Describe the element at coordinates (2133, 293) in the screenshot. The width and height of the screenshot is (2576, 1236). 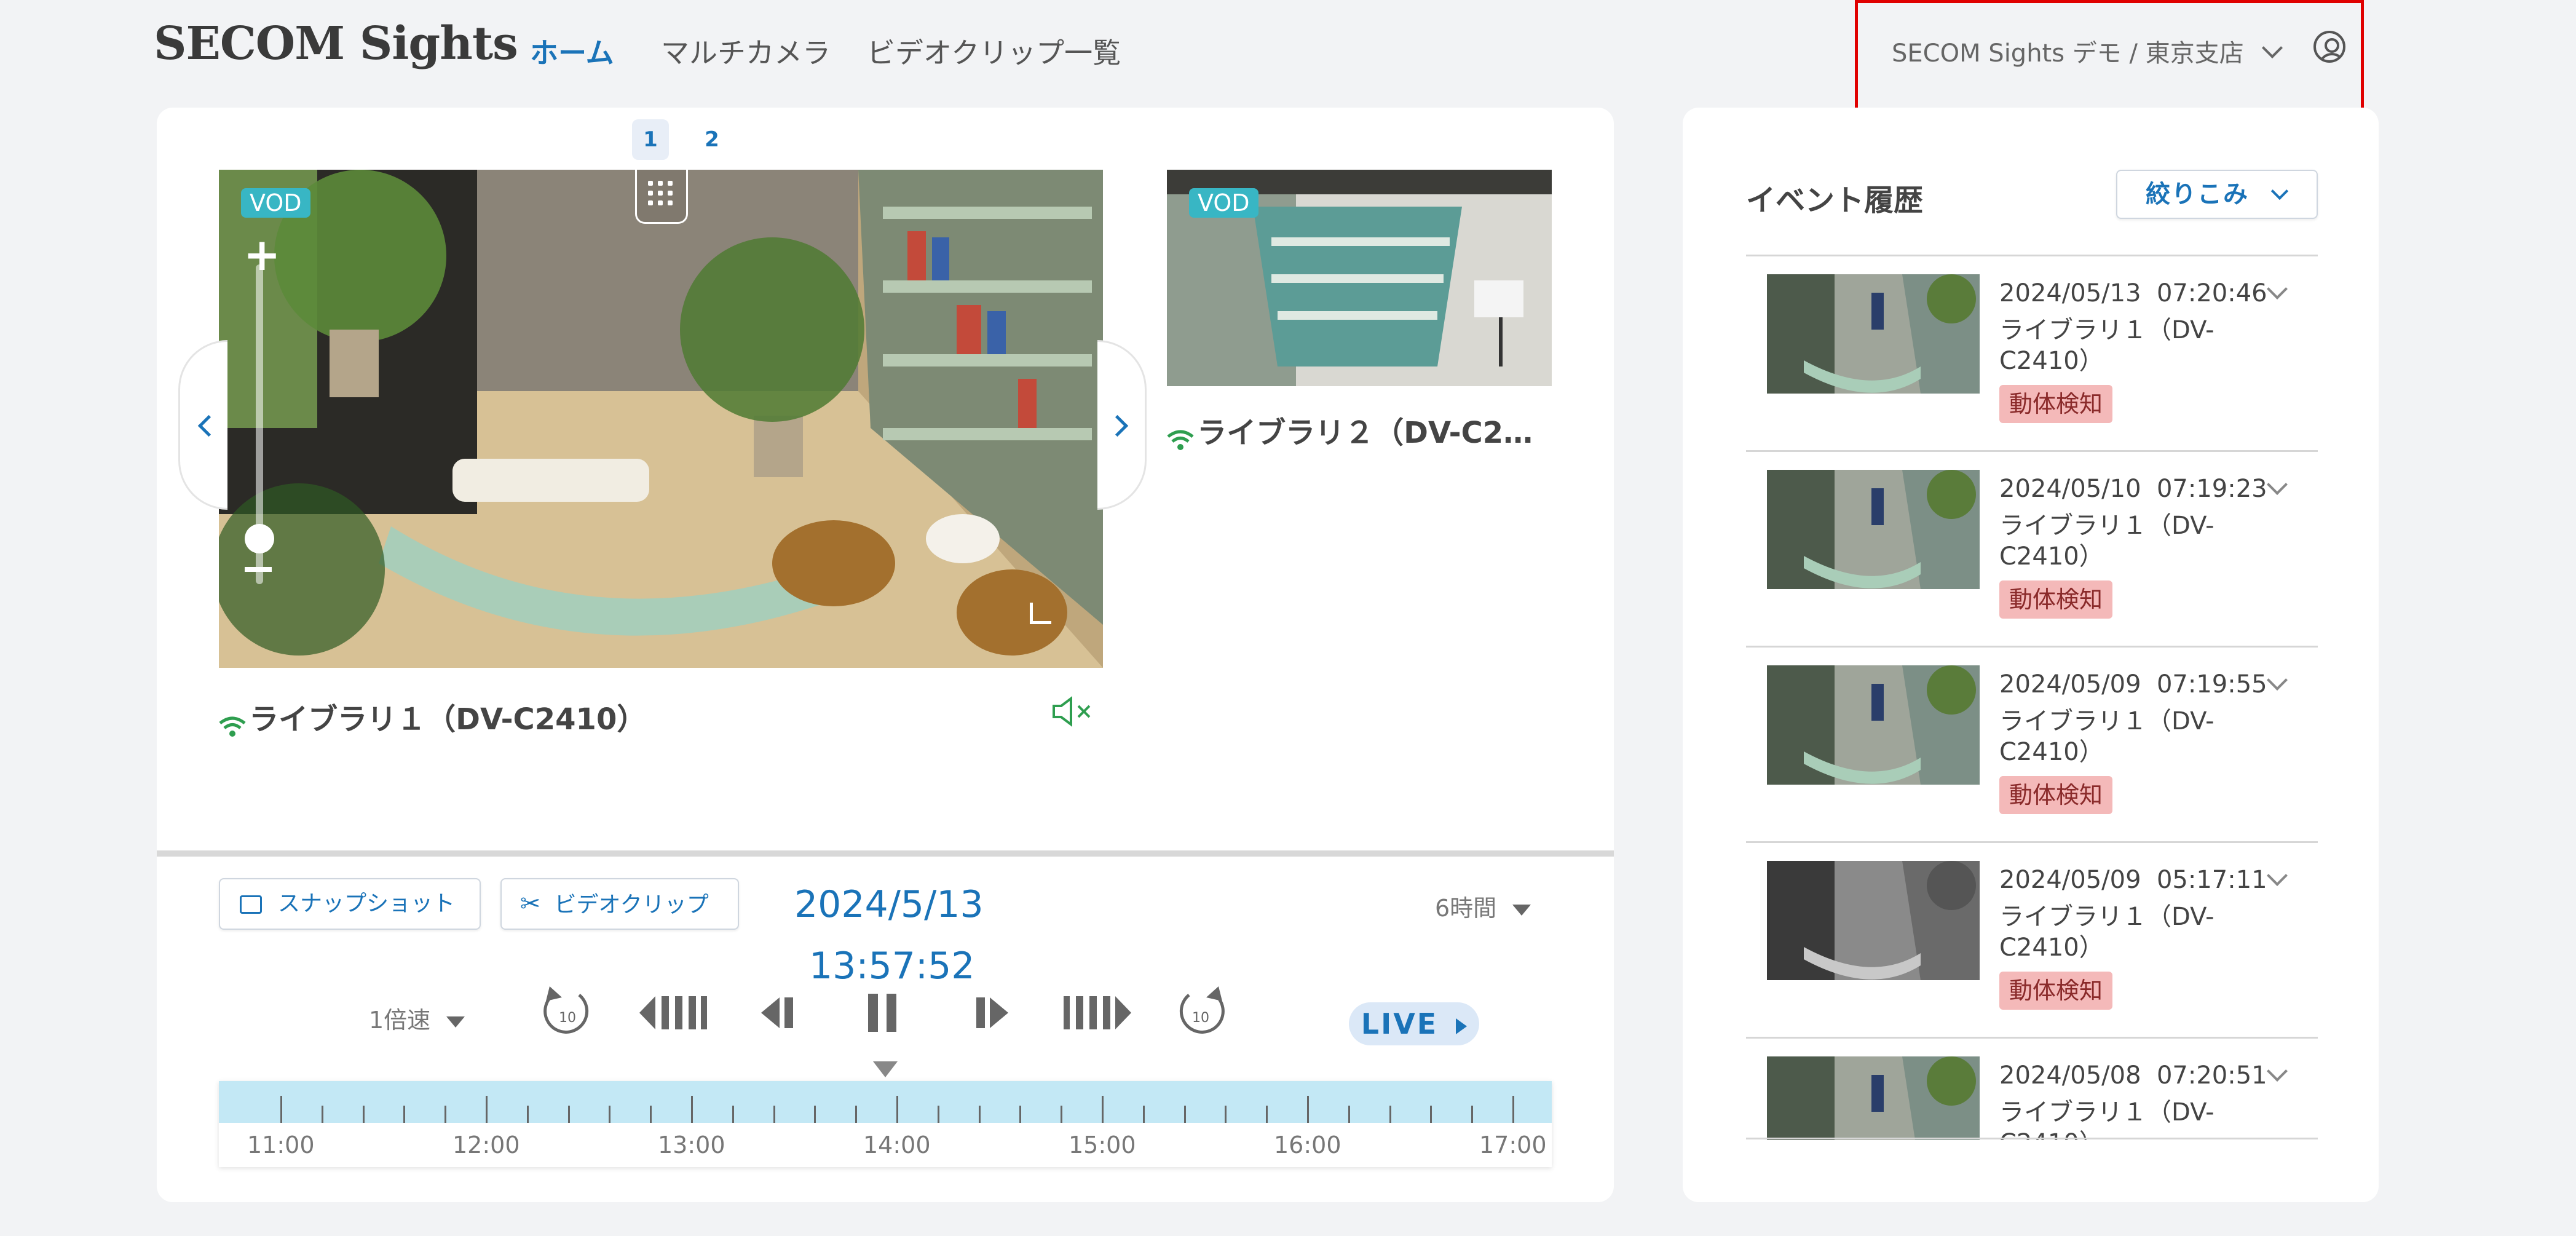
I see `event-datetime: 2024/05/13 07:20:46` at that location.